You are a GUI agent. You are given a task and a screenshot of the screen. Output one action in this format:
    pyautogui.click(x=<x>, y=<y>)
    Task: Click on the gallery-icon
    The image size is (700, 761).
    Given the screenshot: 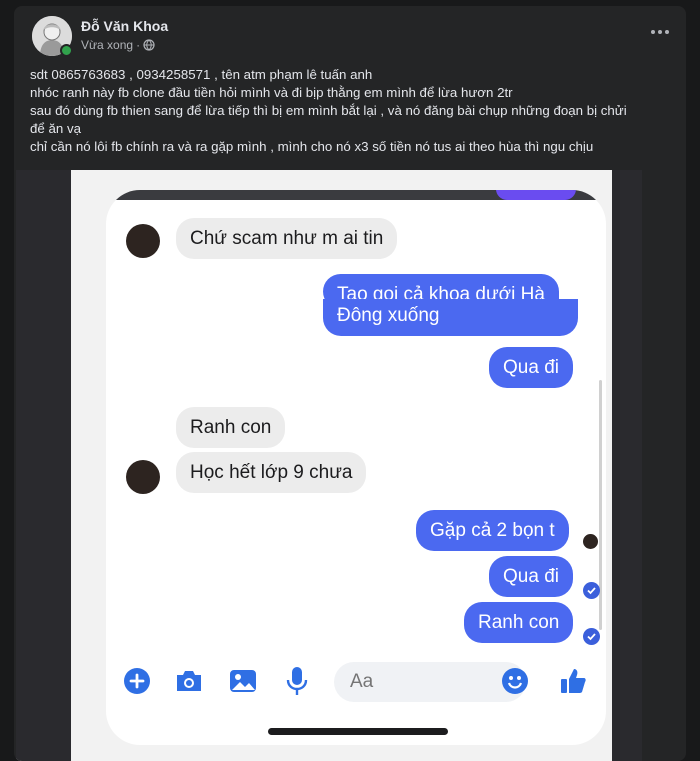 What is the action you would take?
    pyautogui.click(x=243, y=681)
    